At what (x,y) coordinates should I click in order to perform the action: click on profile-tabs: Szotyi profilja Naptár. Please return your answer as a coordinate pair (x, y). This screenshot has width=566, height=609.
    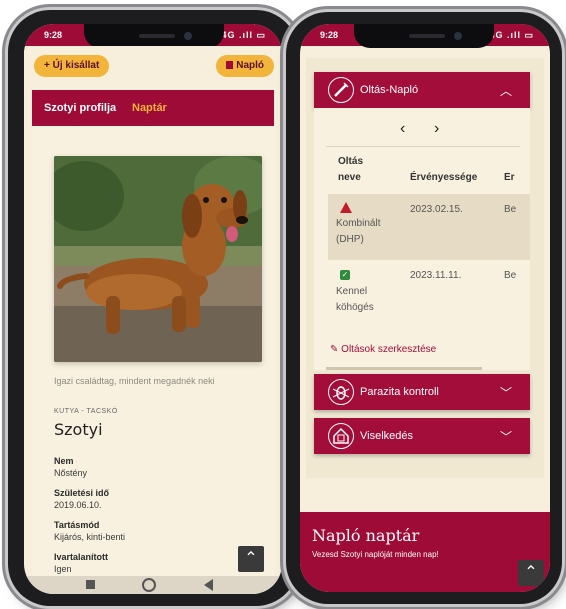
    Looking at the image, I should click on (153, 108).